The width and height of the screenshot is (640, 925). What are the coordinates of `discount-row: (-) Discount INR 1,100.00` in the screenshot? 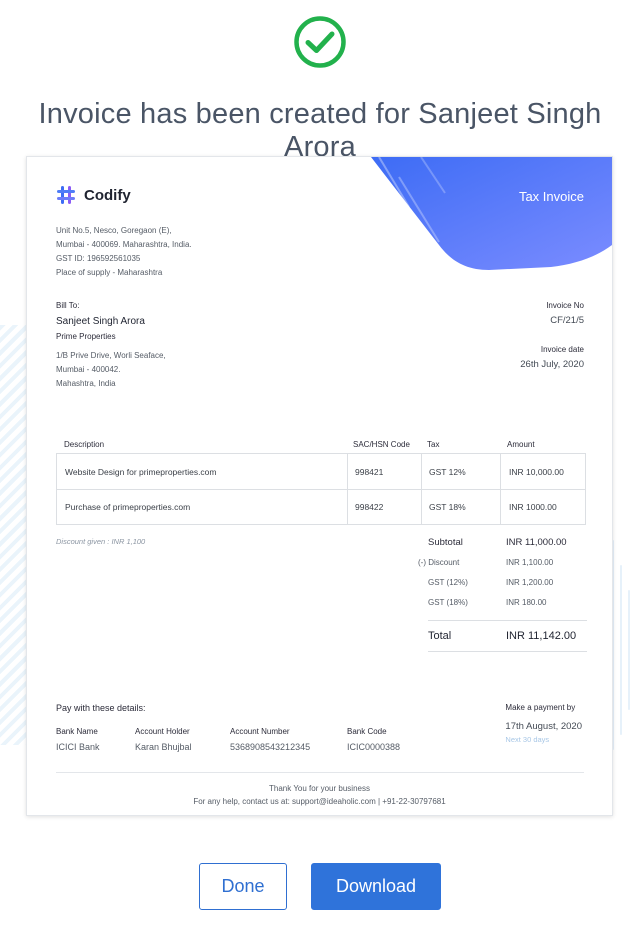 It's located at (486, 562).